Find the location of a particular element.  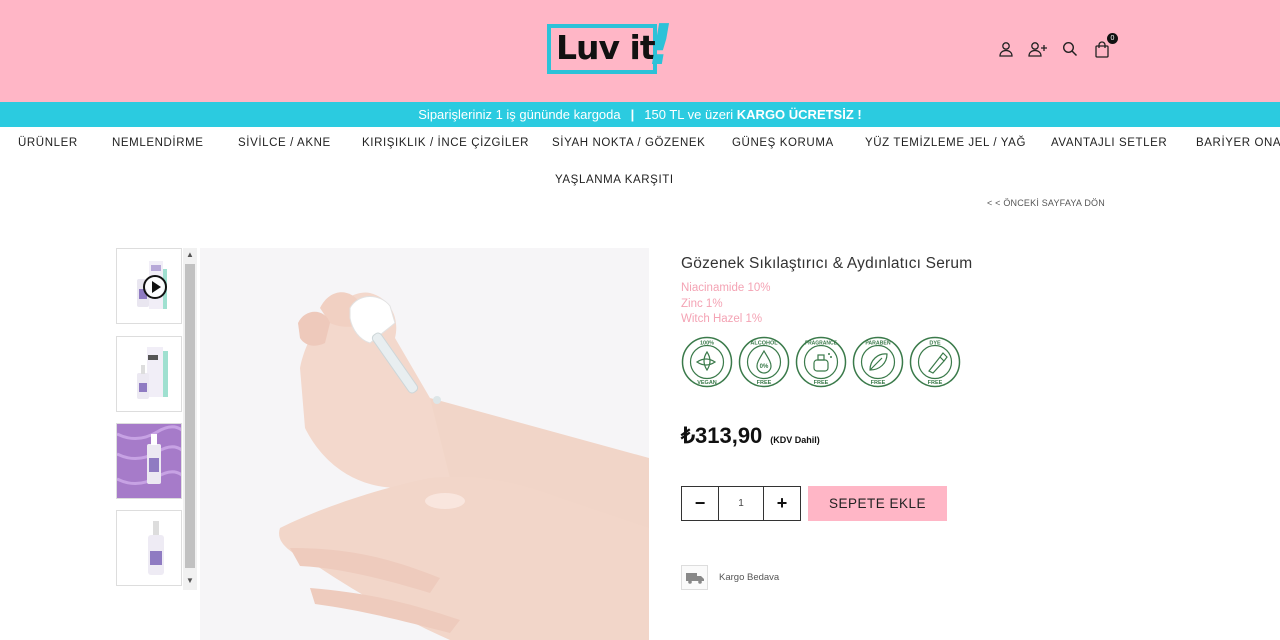

product-price: ₺313,90 is located at coordinates (722, 435).